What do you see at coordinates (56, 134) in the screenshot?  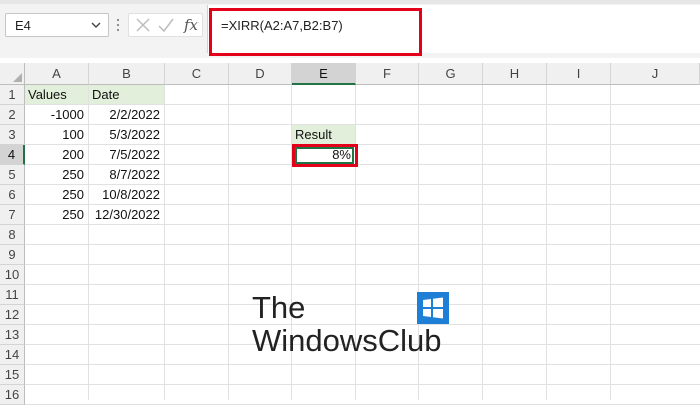 I see `cell-value: 100` at bounding box center [56, 134].